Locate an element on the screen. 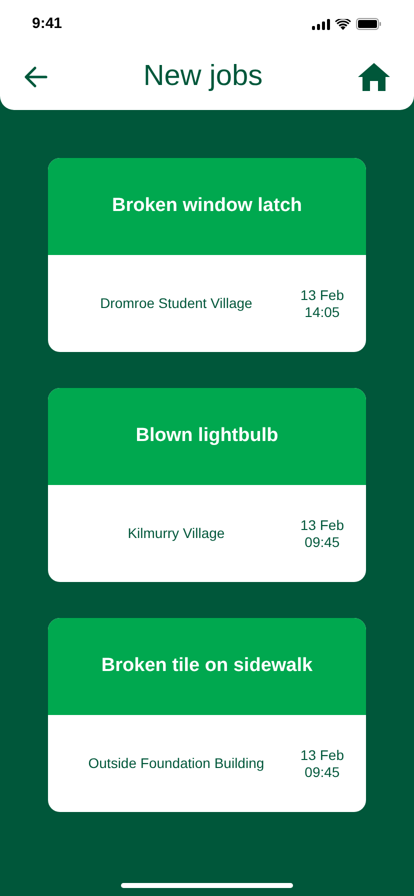 The image size is (414, 896). home-button is located at coordinates (374, 77).